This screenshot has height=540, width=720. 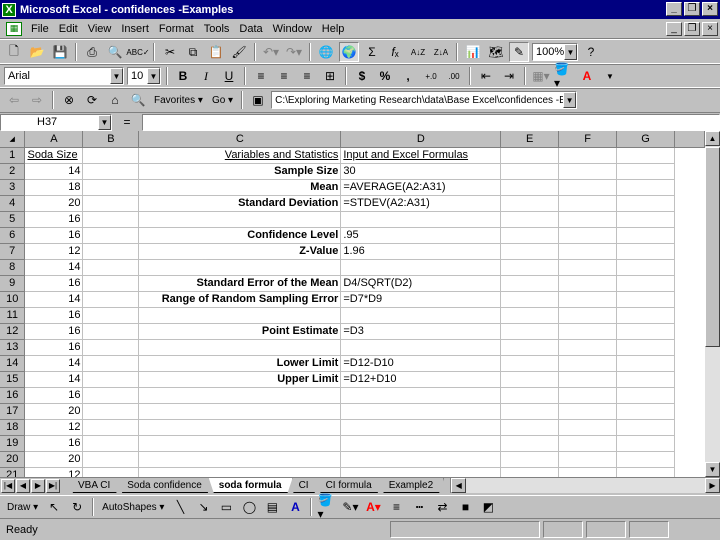 What do you see at coordinates (284, 76) in the screenshot?
I see `align-center-icon: ≡` at bounding box center [284, 76].